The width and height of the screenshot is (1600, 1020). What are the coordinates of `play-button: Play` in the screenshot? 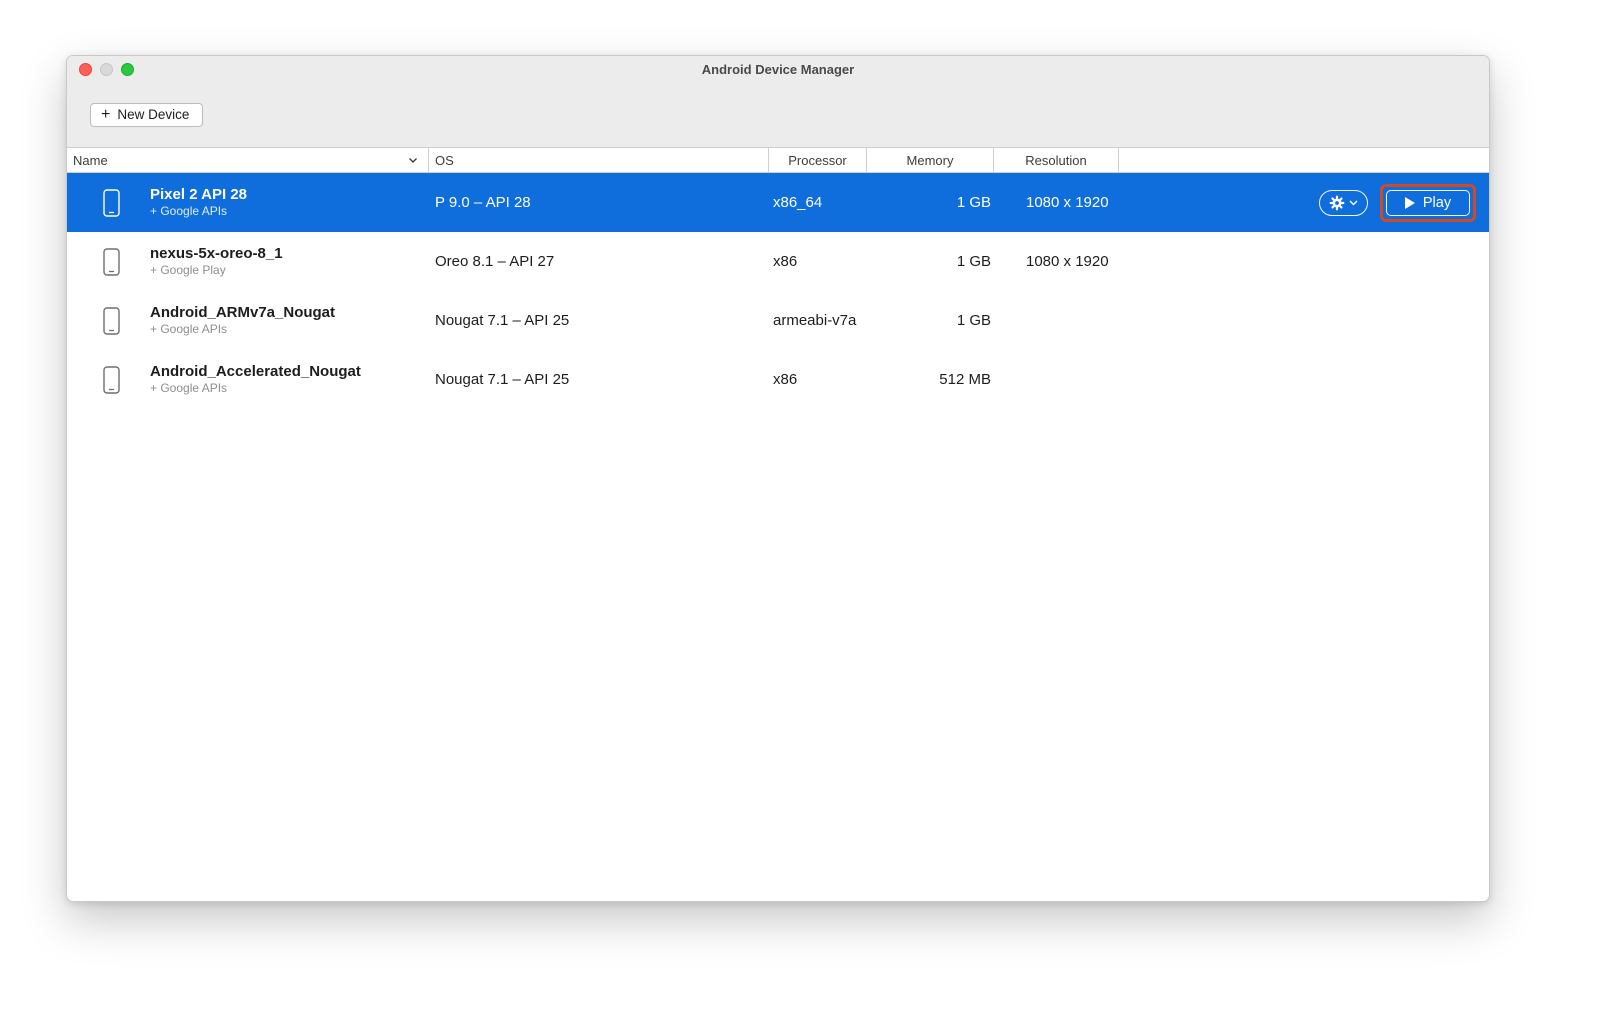 It's located at (1428, 202).